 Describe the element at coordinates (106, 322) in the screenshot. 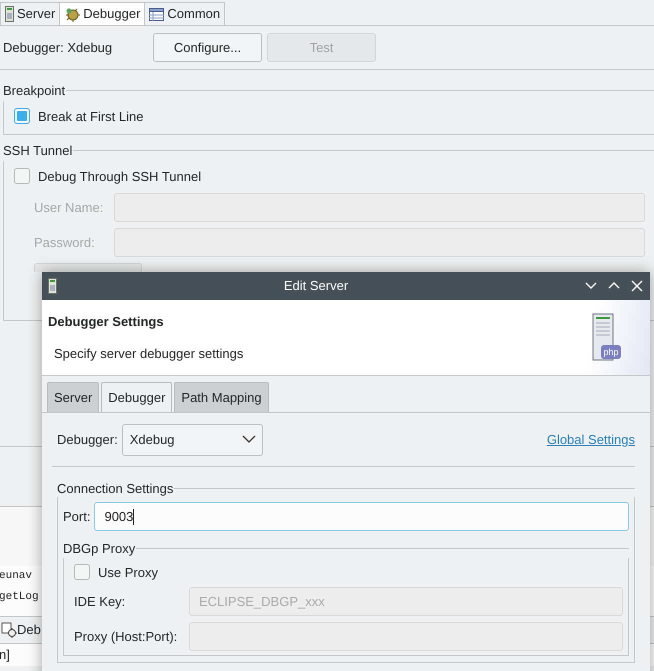

I see `header-title: Debugger Settings` at that location.